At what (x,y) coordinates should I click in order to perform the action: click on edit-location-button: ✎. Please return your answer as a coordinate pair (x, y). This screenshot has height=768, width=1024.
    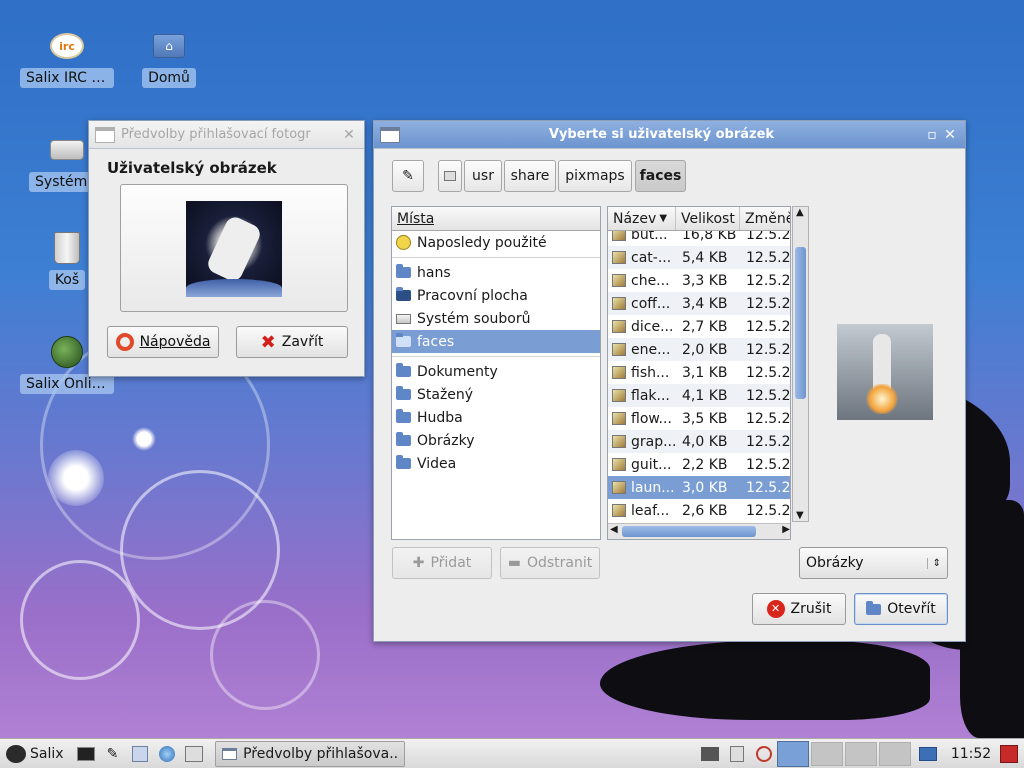
    Looking at the image, I should click on (408, 176).